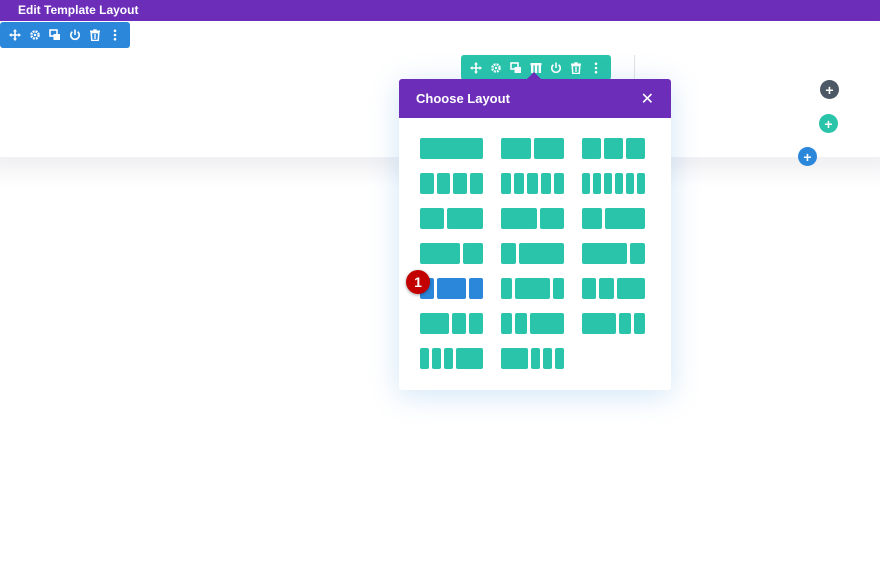 Image resolution: width=880 pixels, height=584 pixels. Describe the element at coordinates (807, 156) in the screenshot. I see `add-module-icon: +` at that location.